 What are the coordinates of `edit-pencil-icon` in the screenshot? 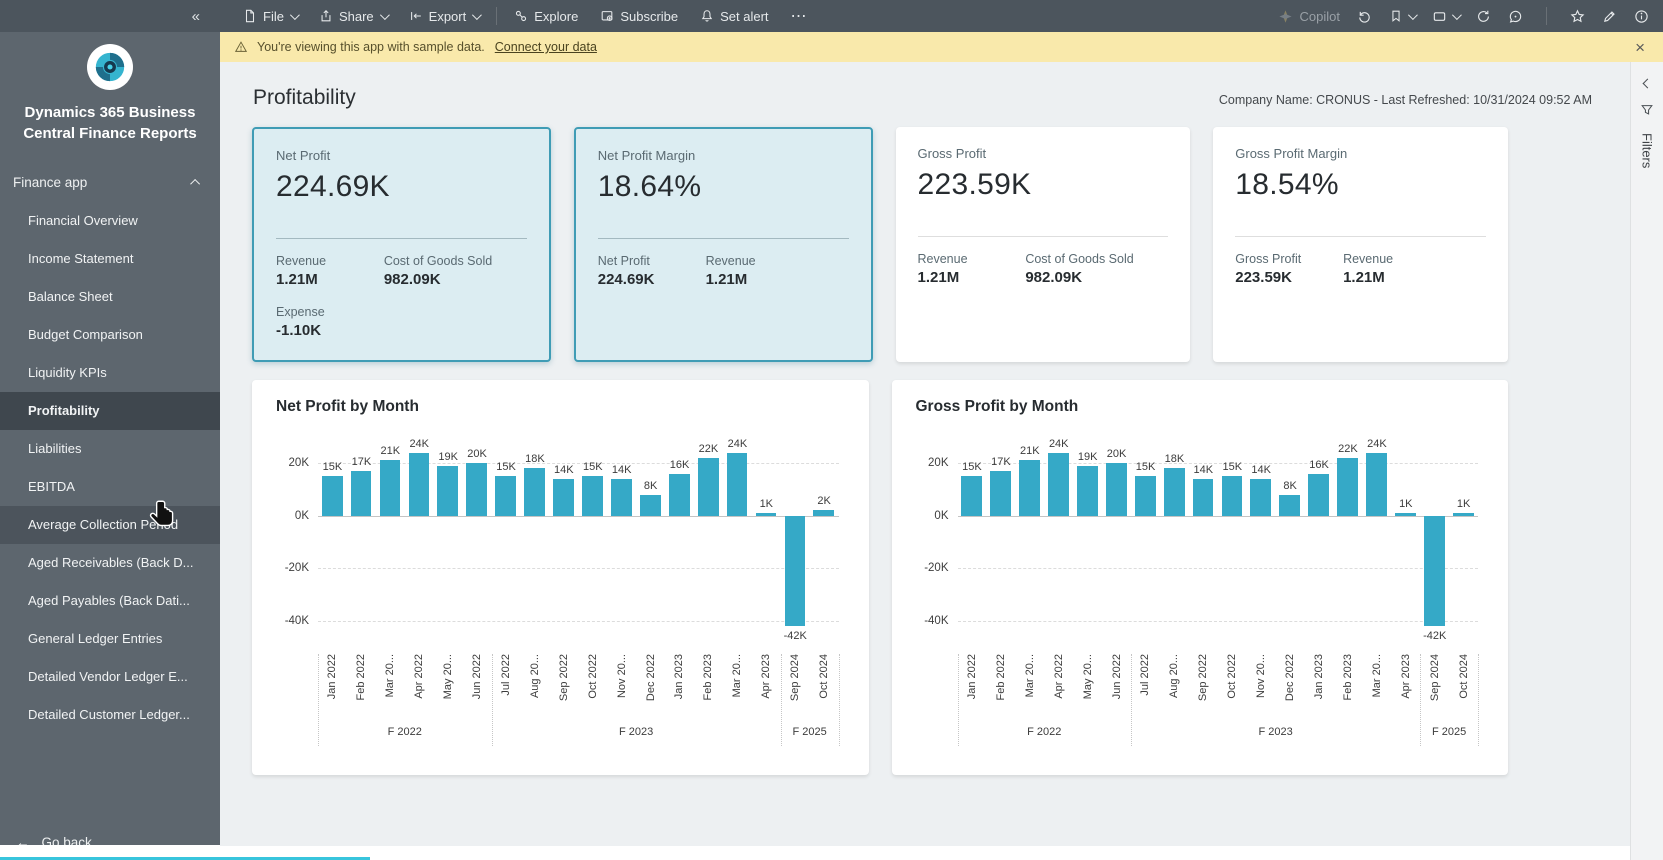 It's located at (1609, 16).